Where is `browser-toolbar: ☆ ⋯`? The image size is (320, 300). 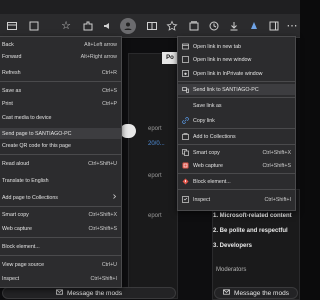
browser-toolbar: ☆ ⋯ is located at coordinates (150, 26).